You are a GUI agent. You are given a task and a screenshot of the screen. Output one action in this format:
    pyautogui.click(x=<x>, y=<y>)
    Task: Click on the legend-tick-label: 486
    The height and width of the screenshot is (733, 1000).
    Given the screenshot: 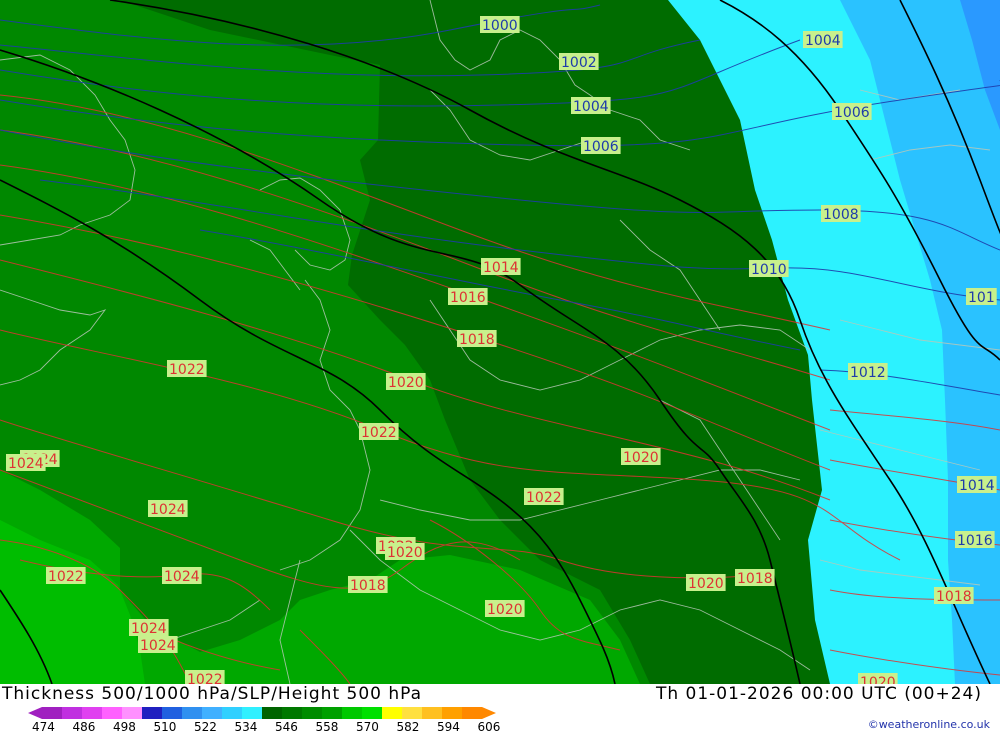 What is the action you would take?
    pyautogui.click(x=84, y=726)
    